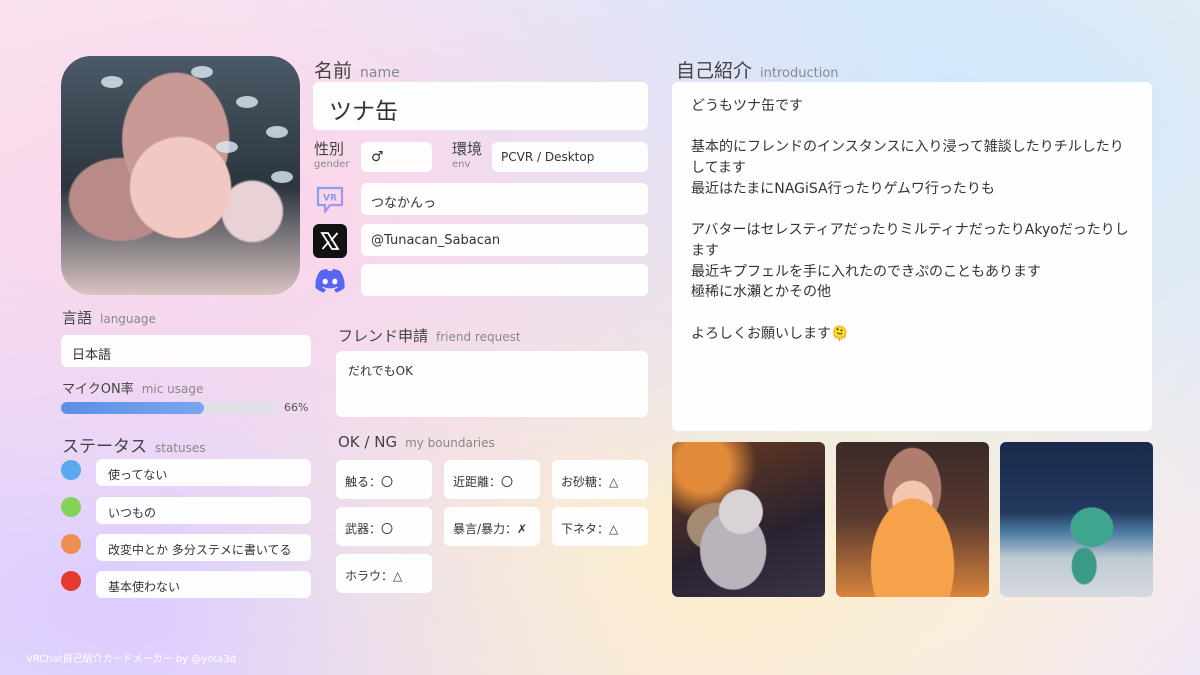  Describe the element at coordinates (416, 442) in the screenshot. I see `boundaries-label: OK / NG my boundaries` at that location.